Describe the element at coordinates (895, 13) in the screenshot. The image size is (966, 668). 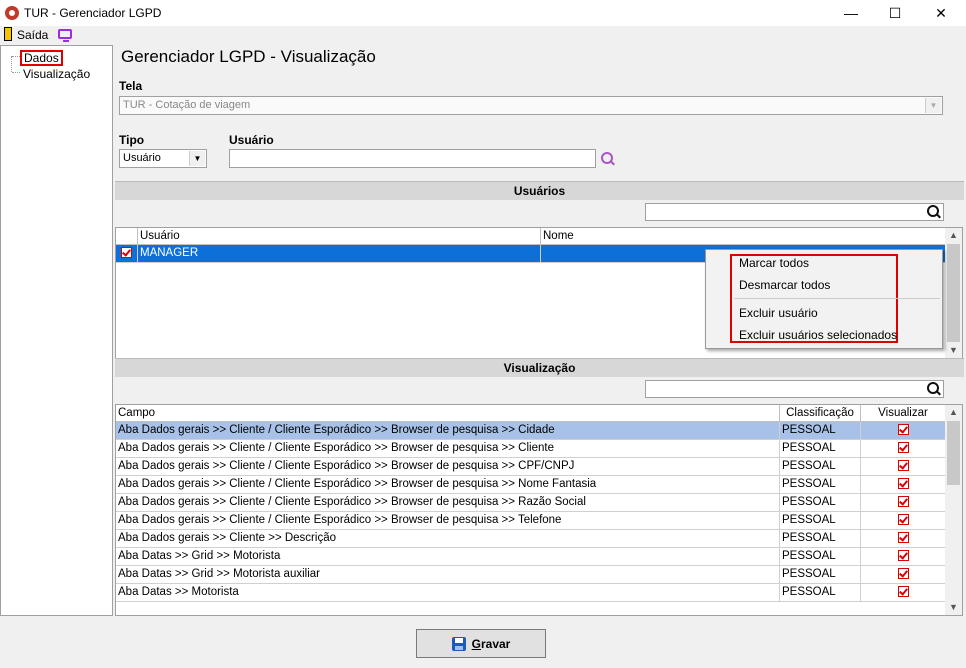
I see `maximize-button: ☐` at that location.